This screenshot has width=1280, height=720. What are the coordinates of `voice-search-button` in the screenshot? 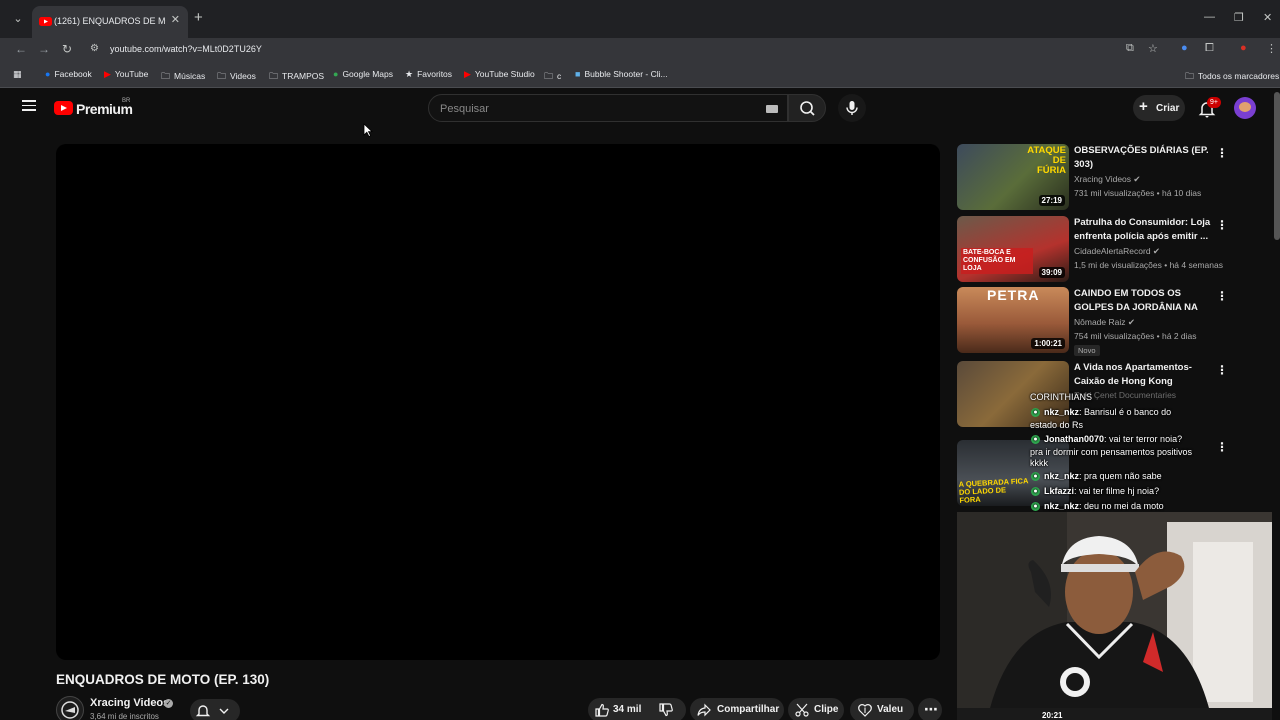 It's located at (852, 108).